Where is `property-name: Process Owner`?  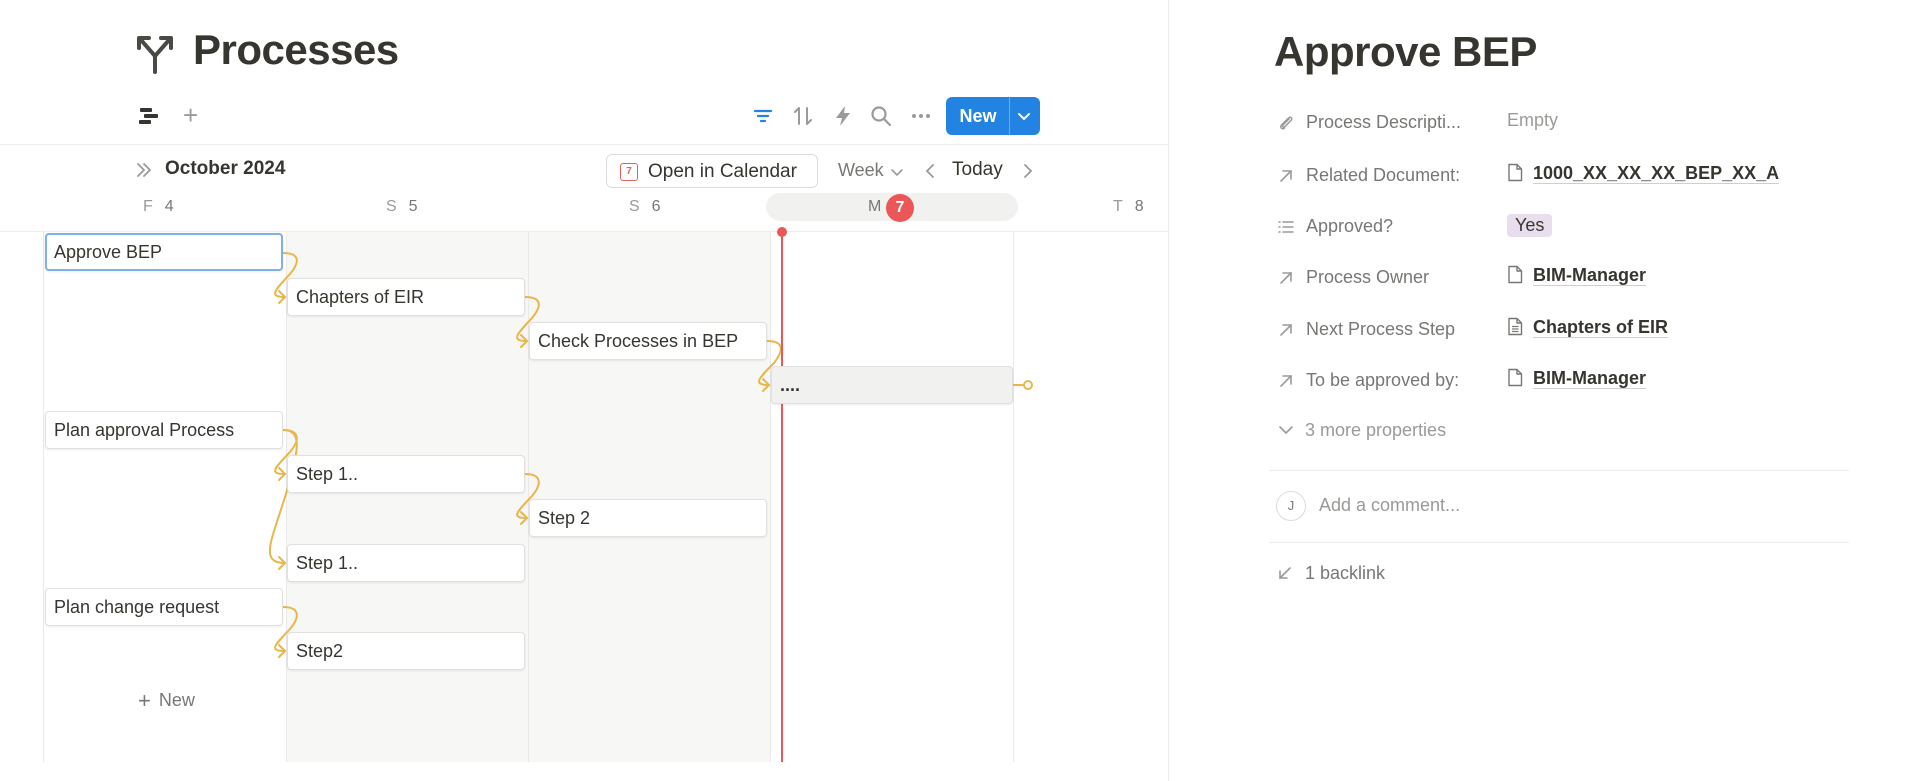
property-name: Process Owner is located at coordinates (1368, 277).